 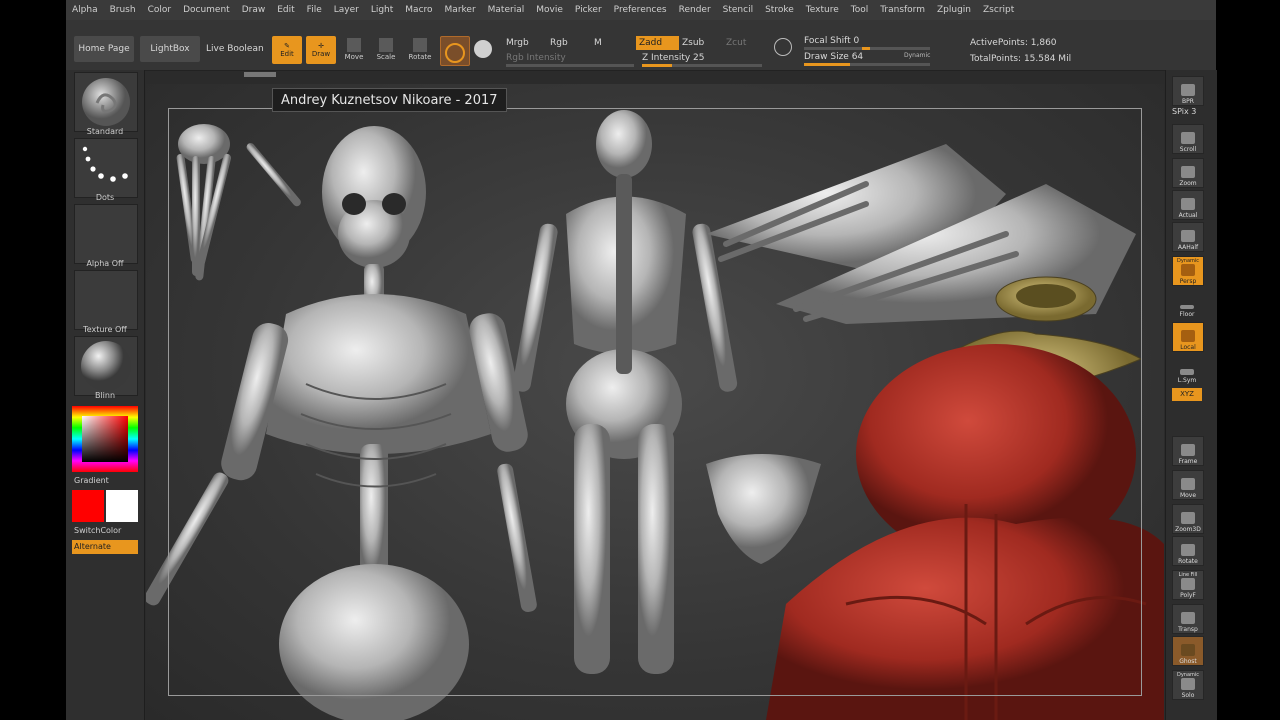 I want to click on blinn-material-icon, so click(x=106, y=366).